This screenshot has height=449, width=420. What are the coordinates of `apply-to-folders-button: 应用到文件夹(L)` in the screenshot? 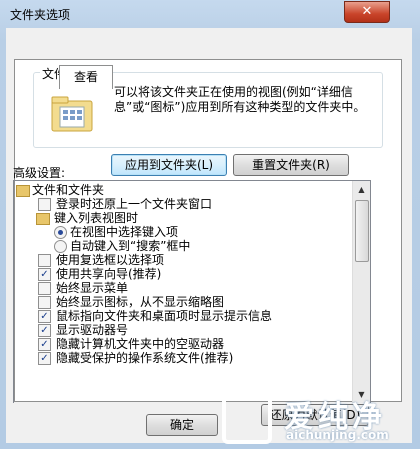 It's located at (169, 165).